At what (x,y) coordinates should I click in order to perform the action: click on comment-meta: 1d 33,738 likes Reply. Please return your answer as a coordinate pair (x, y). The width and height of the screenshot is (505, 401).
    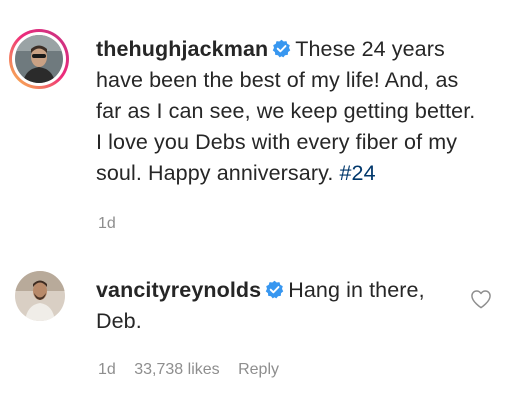
    Looking at the image, I should click on (195, 370).